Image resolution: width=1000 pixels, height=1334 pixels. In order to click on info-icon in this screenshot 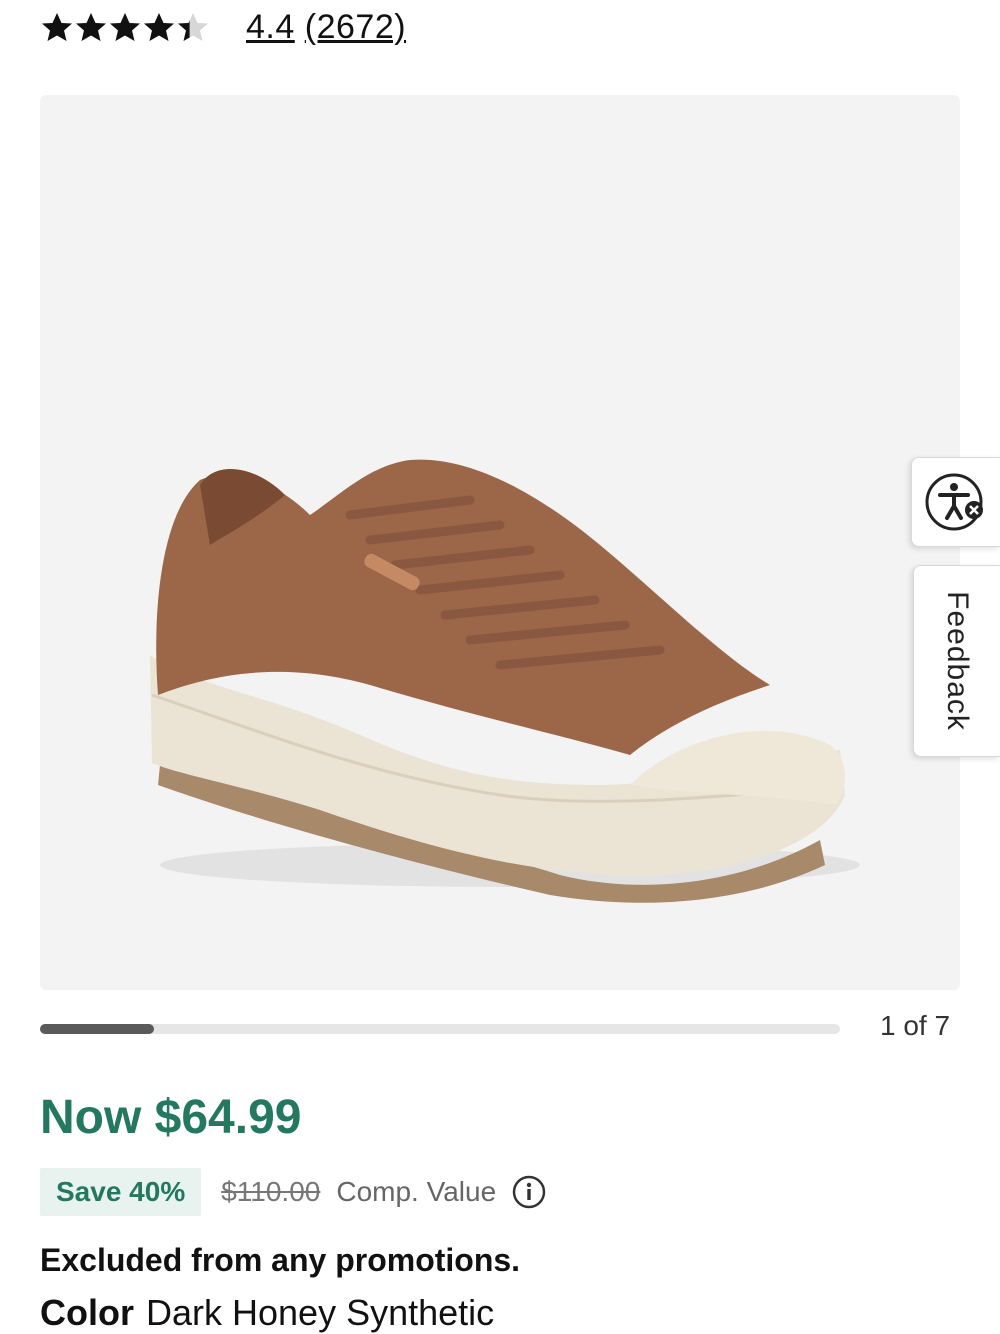, I will do `click(529, 1192)`.